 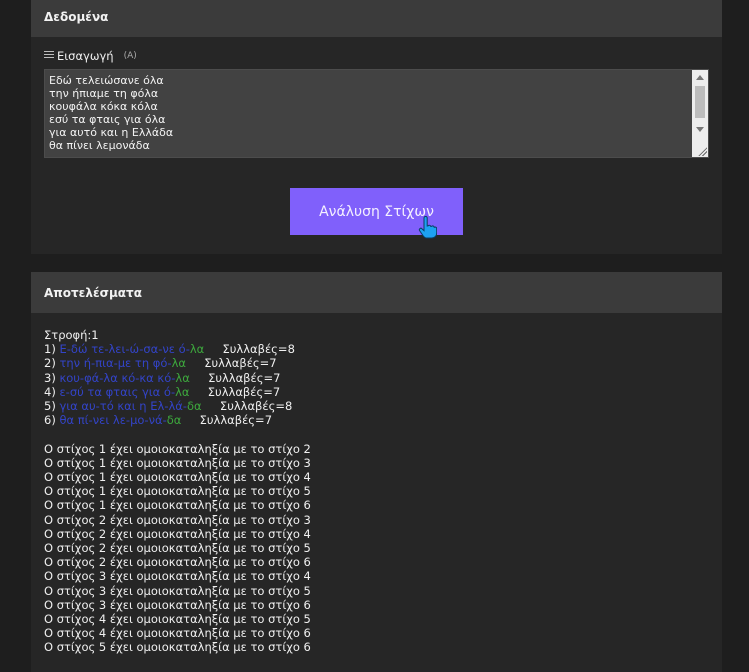 What do you see at coordinates (50, 391) in the screenshot?
I see `verse-number: 4)` at bounding box center [50, 391].